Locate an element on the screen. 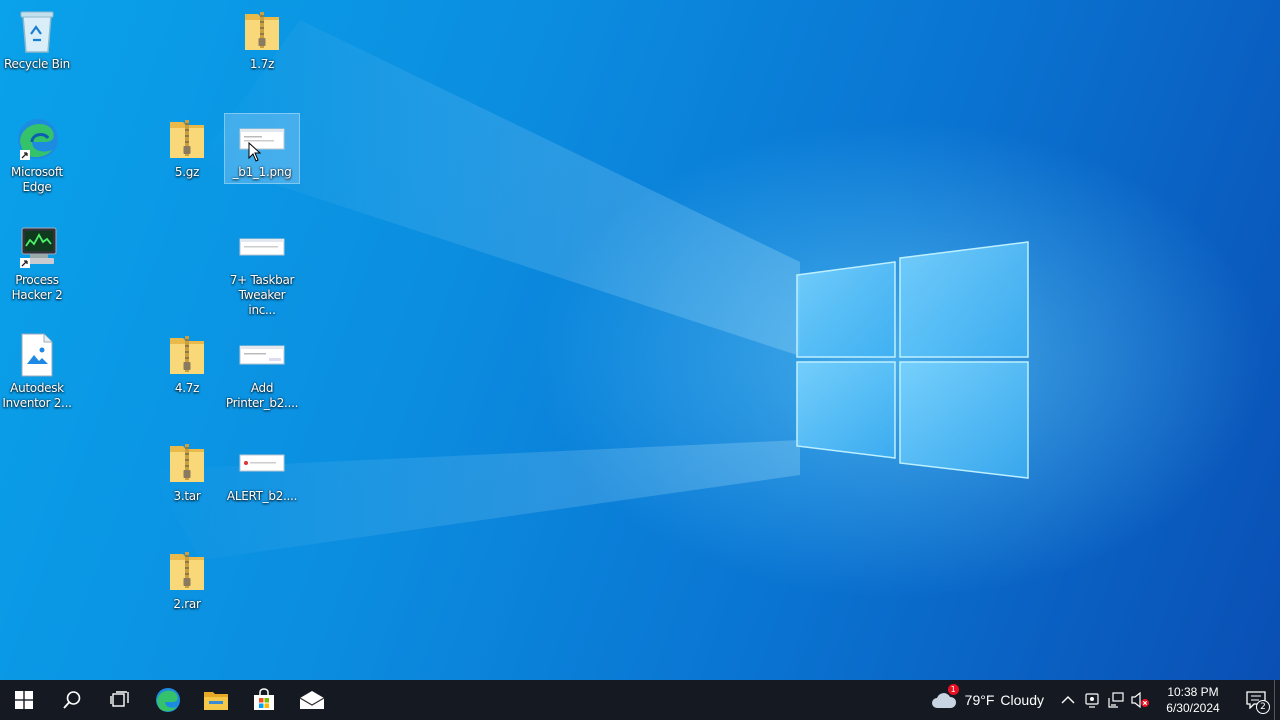 This screenshot has height=720, width=1280. icon-label: 3.tar is located at coordinates (187, 496).